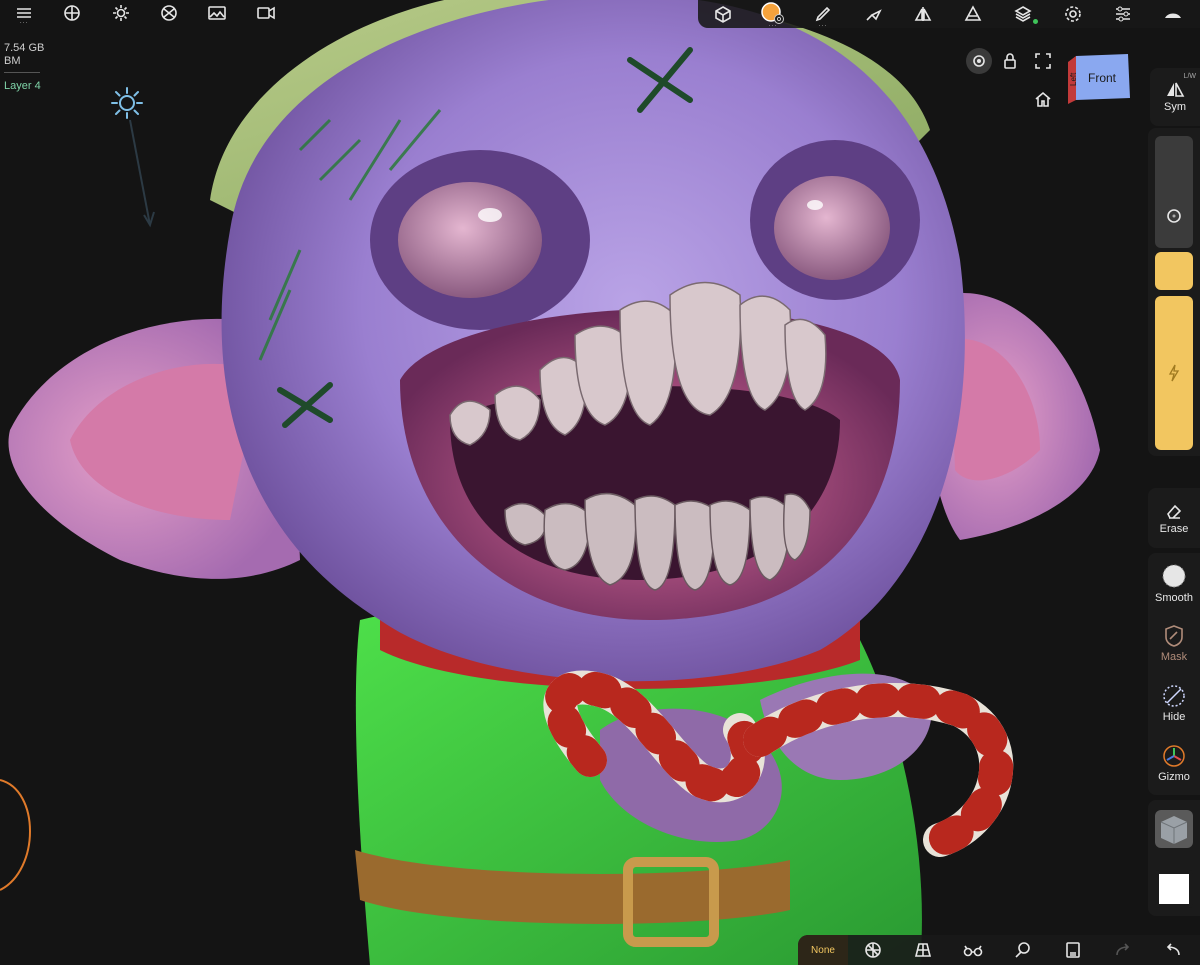 The width and height of the screenshot is (1200, 965). What do you see at coordinates (127, 105) in the screenshot?
I see `light-sun-icon` at bounding box center [127, 105].